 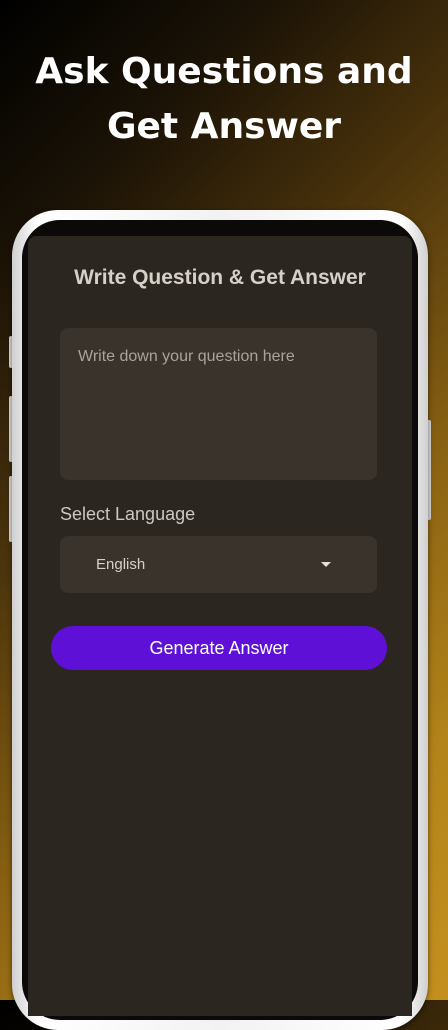 I want to click on language-dropdown: English, so click(x=218, y=564).